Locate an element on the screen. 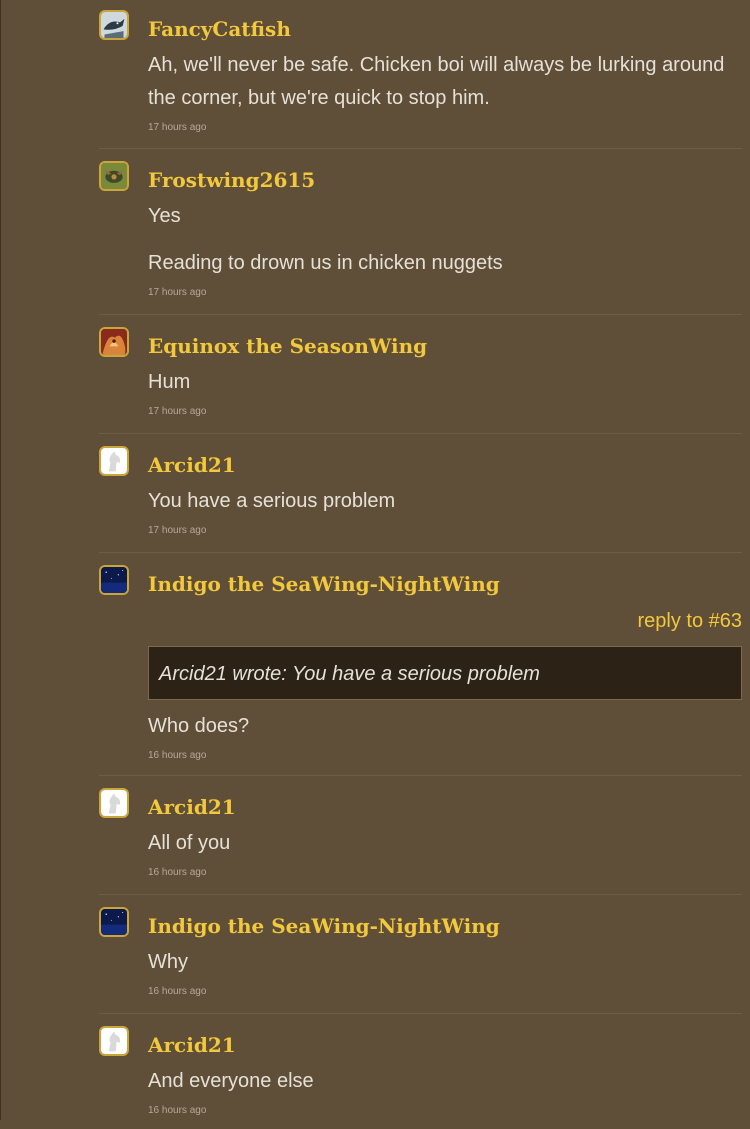 The image size is (750, 1129). comment-text: And everyone else is located at coordinates (231, 1081).